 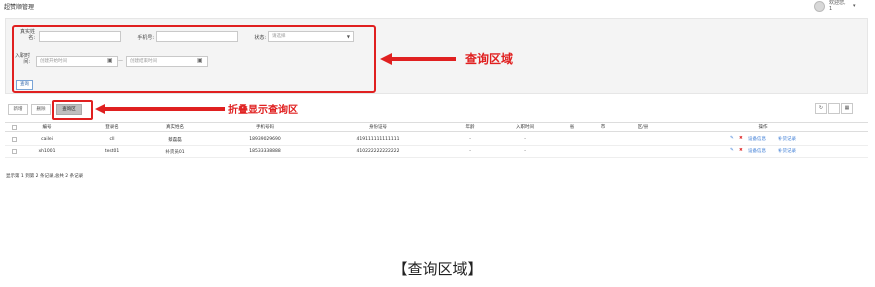 What do you see at coordinates (854, 6) in the screenshot?
I see `user-menu-caret-icon: ▾` at bounding box center [854, 6].